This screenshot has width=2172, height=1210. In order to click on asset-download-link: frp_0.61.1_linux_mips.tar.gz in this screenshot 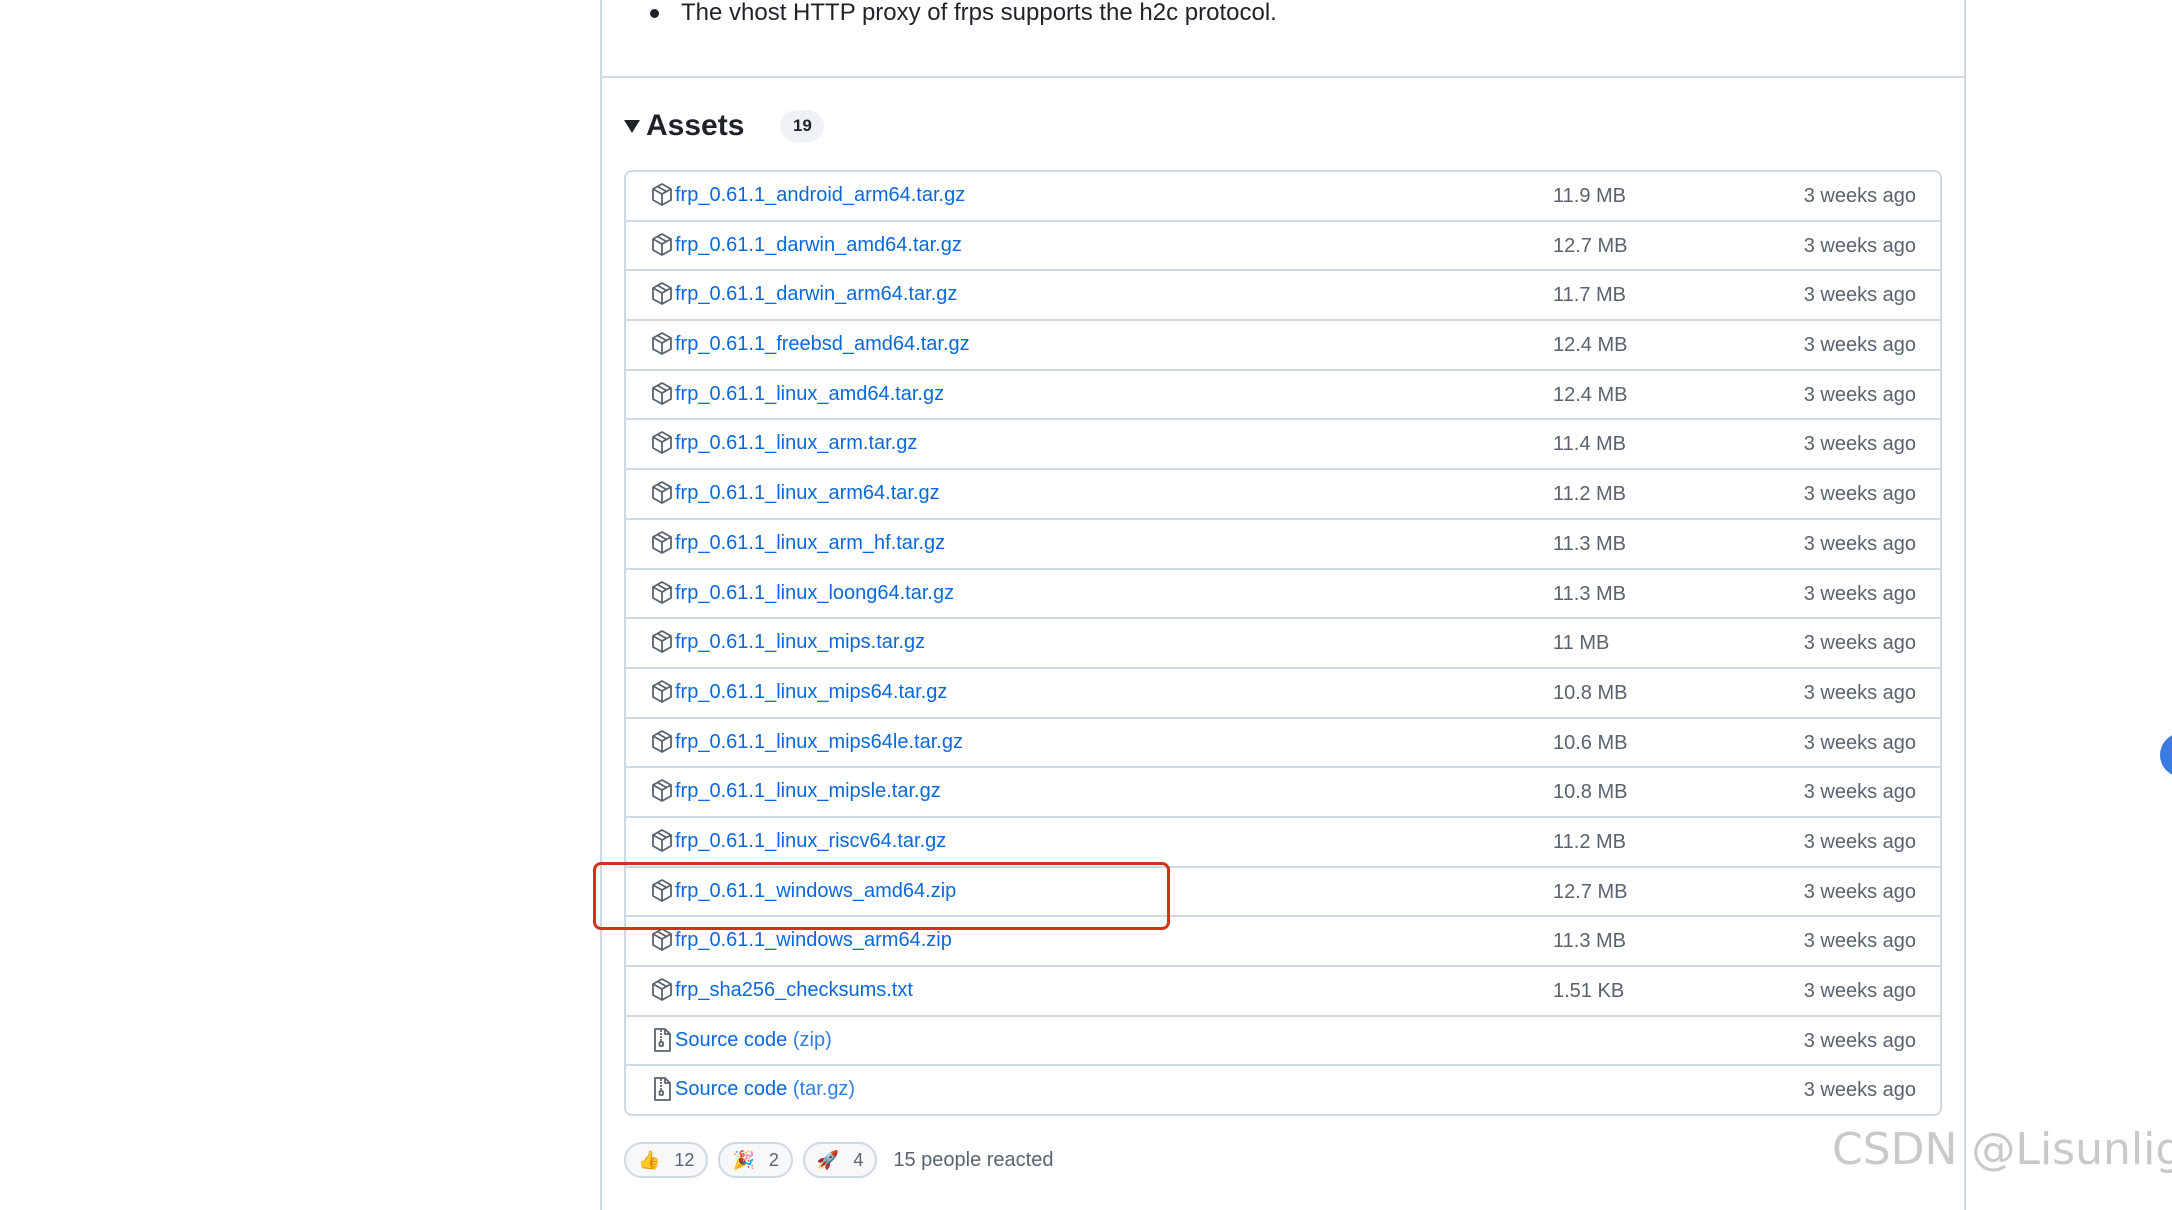, I will do `click(800, 642)`.